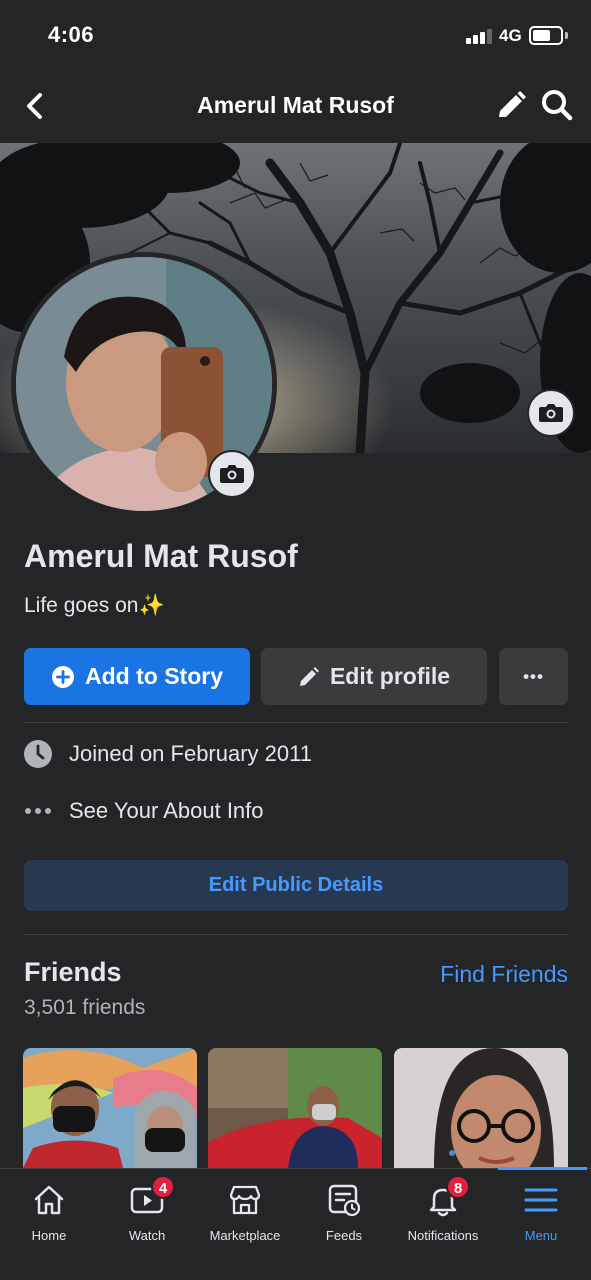 This screenshot has height=1280, width=591. Describe the element at coordinates (163, 1187) in the screenshot. I see `watch-badge: 4` at that location.